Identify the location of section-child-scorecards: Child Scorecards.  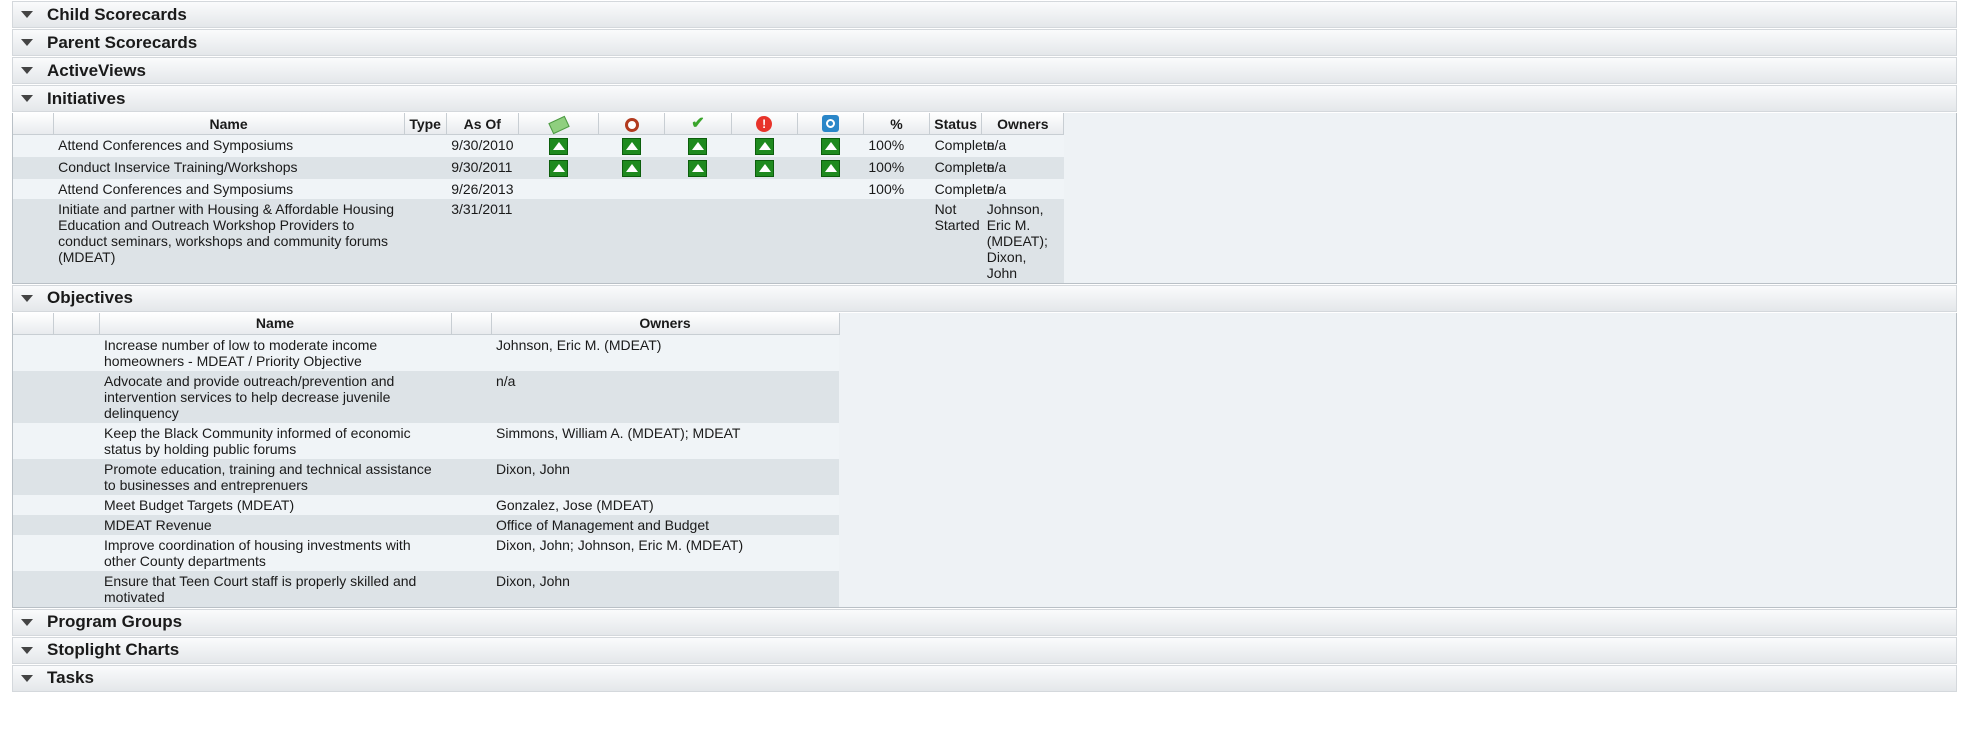
(984, 14).